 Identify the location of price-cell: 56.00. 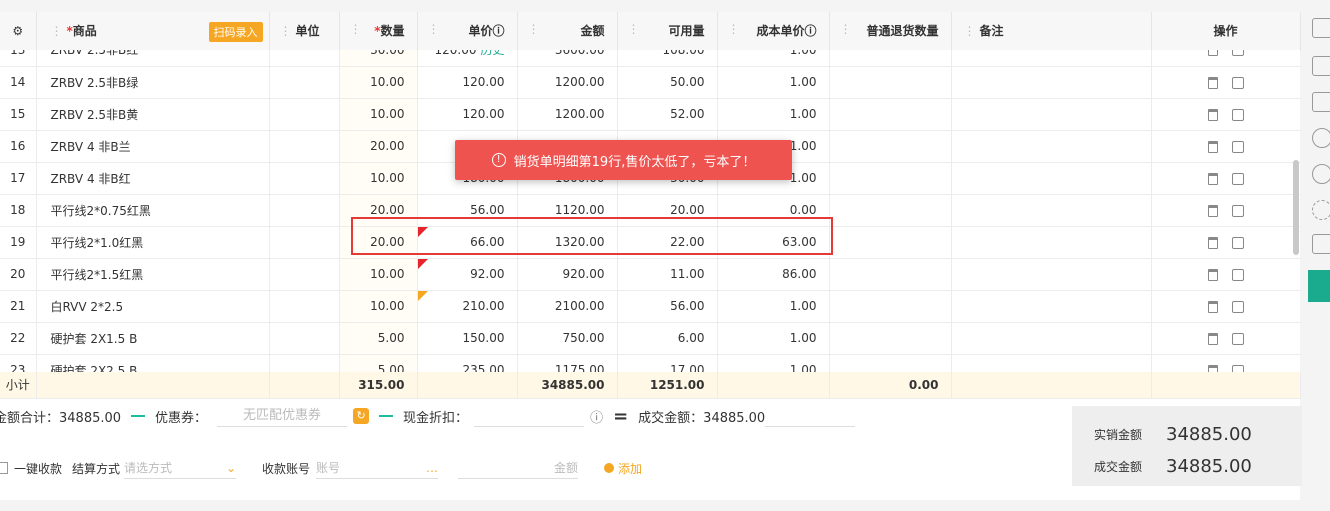
(467, 210).